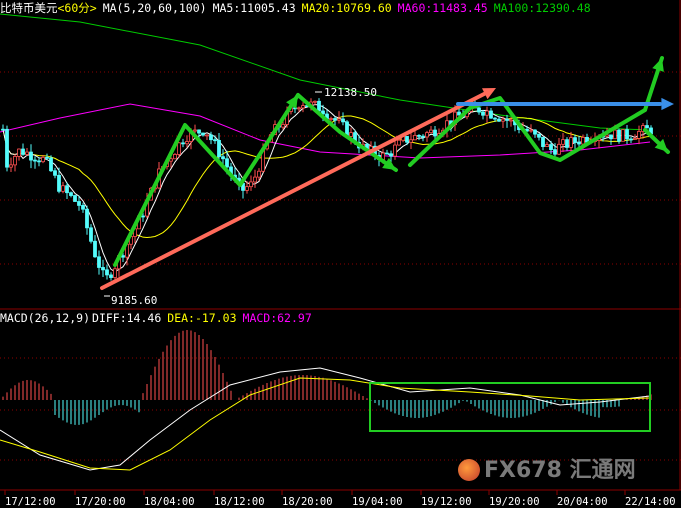  What do you see at coordinates (277, 318) in the screenshot?
I see `macd-value: MACD:62.97` at bounding box center [277, 318].